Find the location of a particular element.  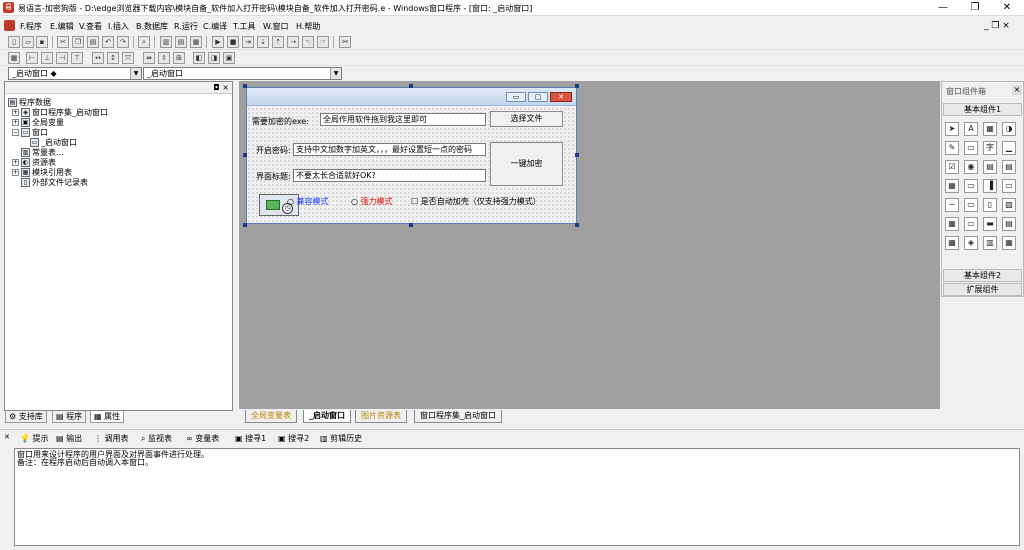

window-selector-combo: _启动窗口 ◆ ▼ is located at coordinates (75, 73).